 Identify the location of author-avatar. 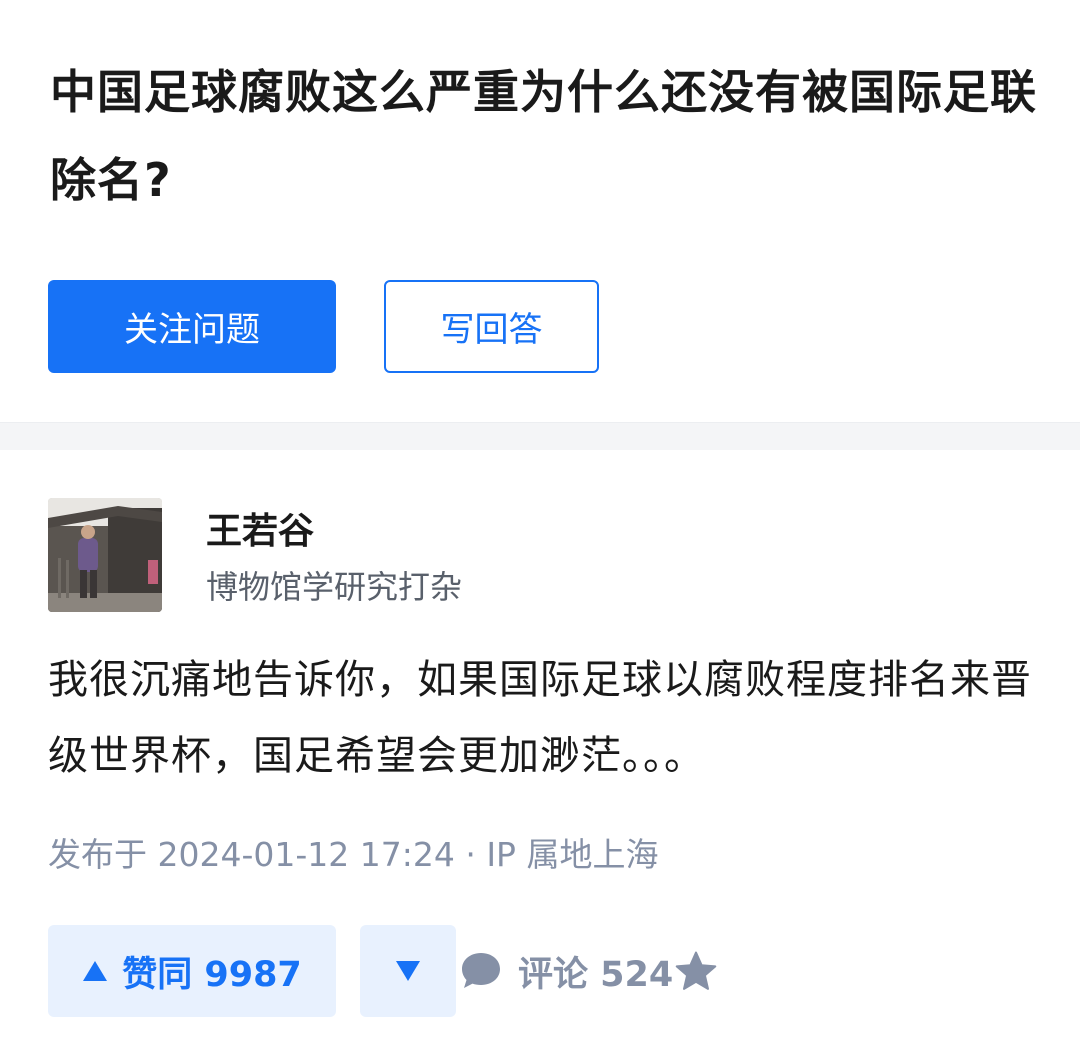
(105, 555).